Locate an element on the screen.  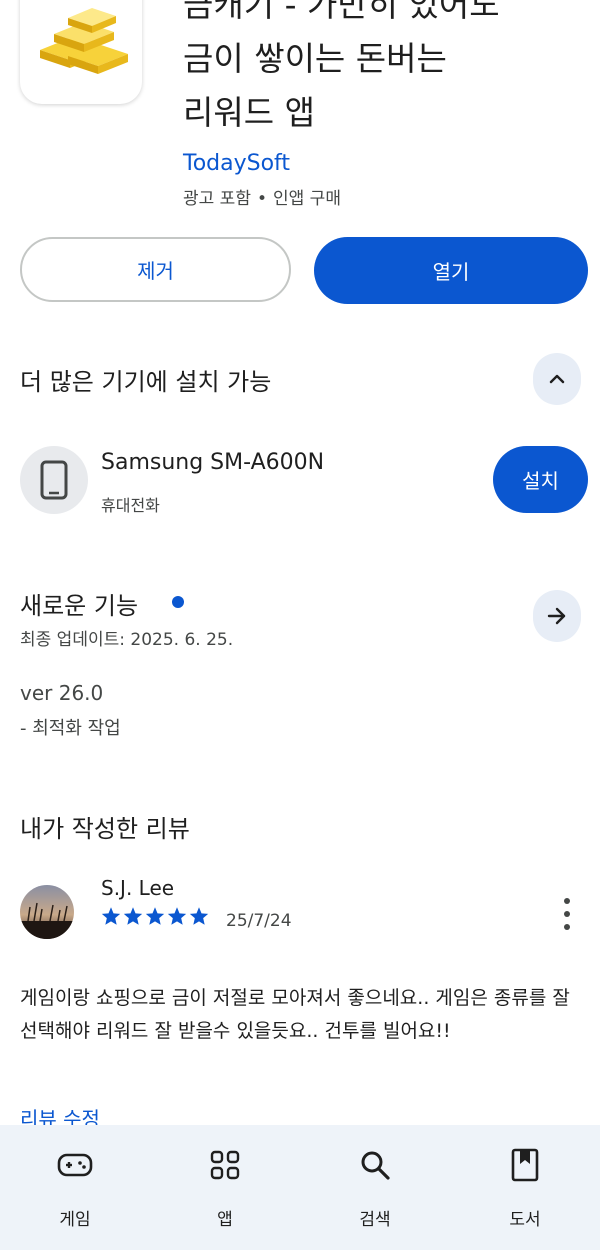
apps-grid-icon is located at coordinates (225, 1165).